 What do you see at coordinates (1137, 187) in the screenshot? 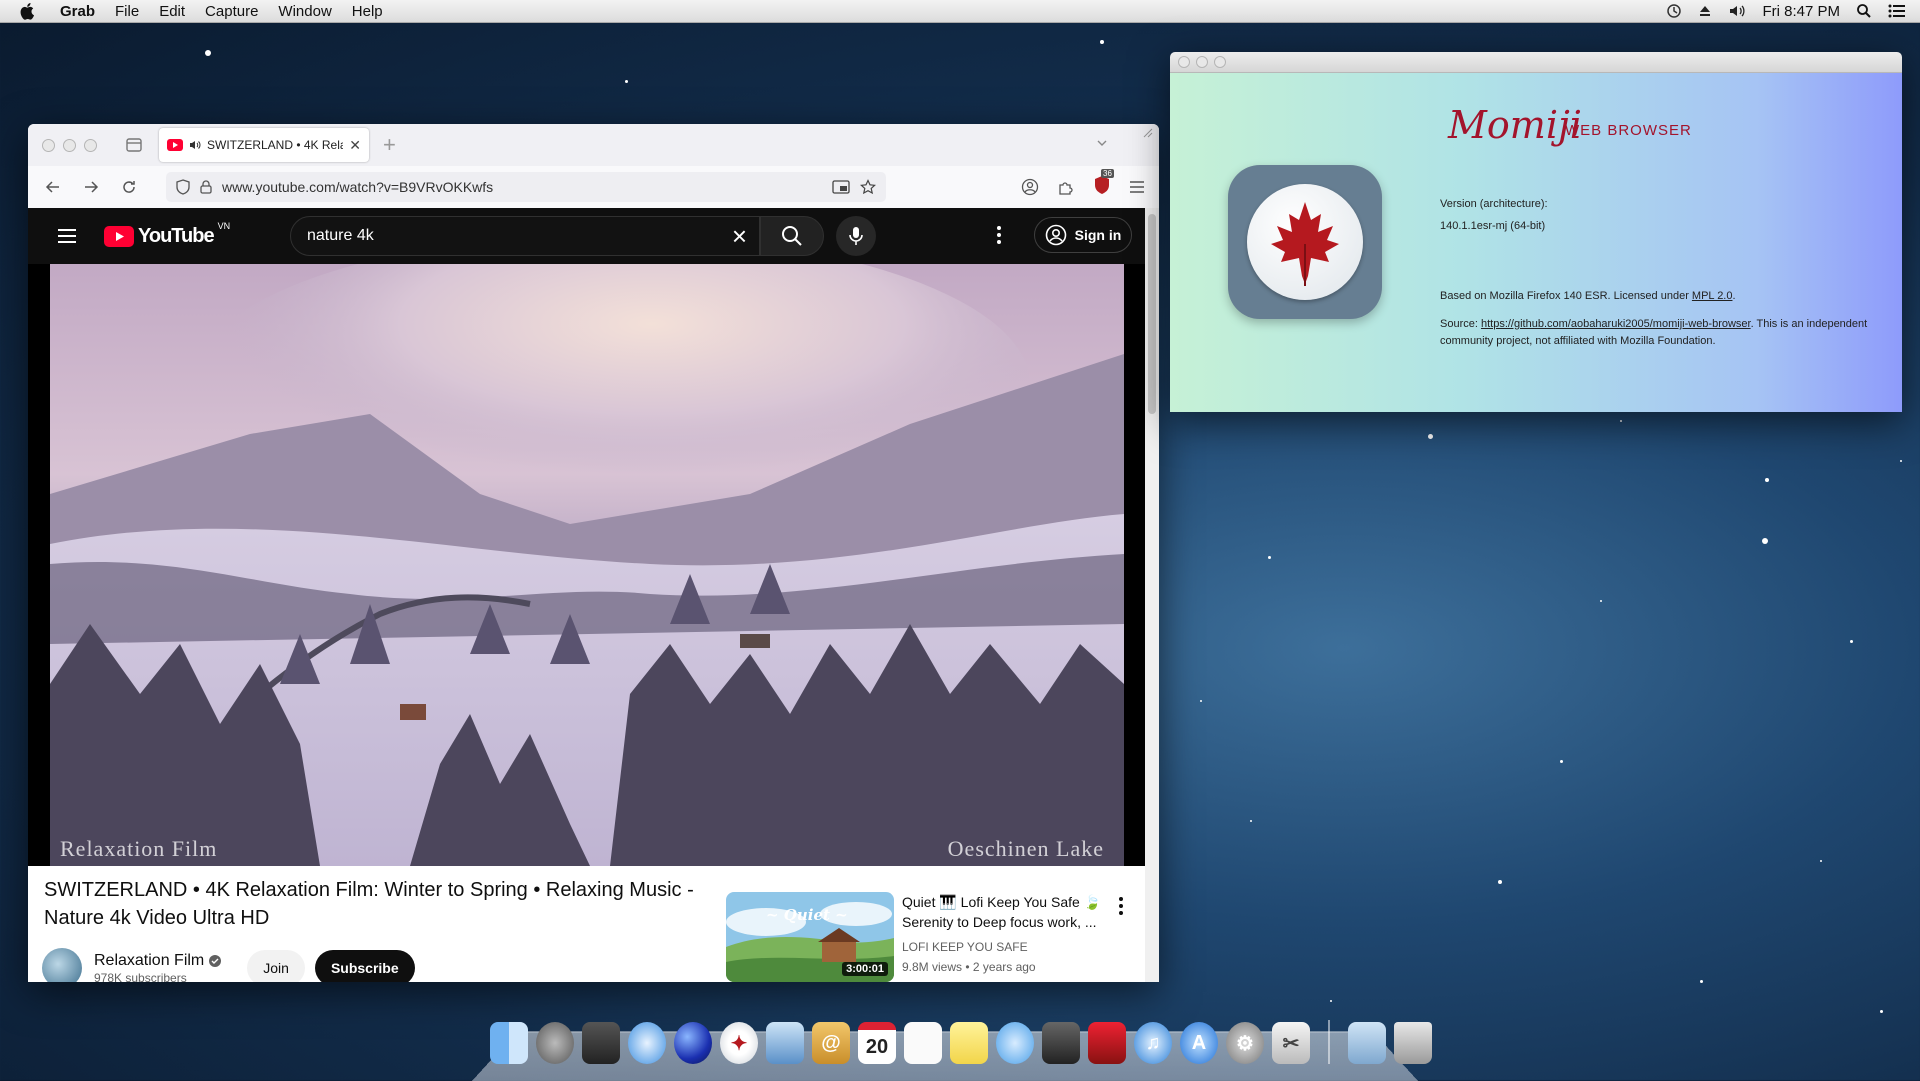
I see `app-menu-hamburger-icon` at bounding box center [1137, 187].